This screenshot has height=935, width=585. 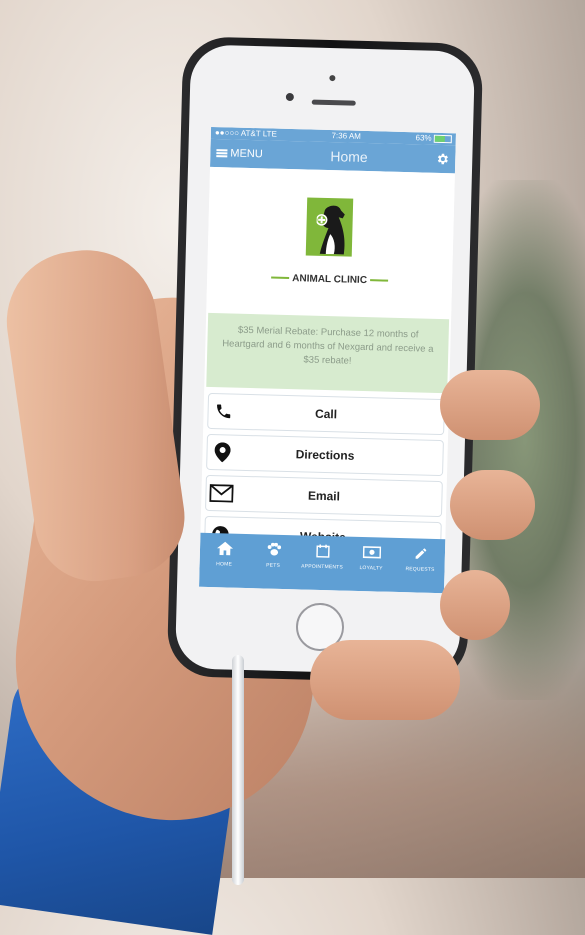 What do you see at coordinates (221, 493) in the screenshot?
I see `envelope-icon` at bounding box center [221, 493].